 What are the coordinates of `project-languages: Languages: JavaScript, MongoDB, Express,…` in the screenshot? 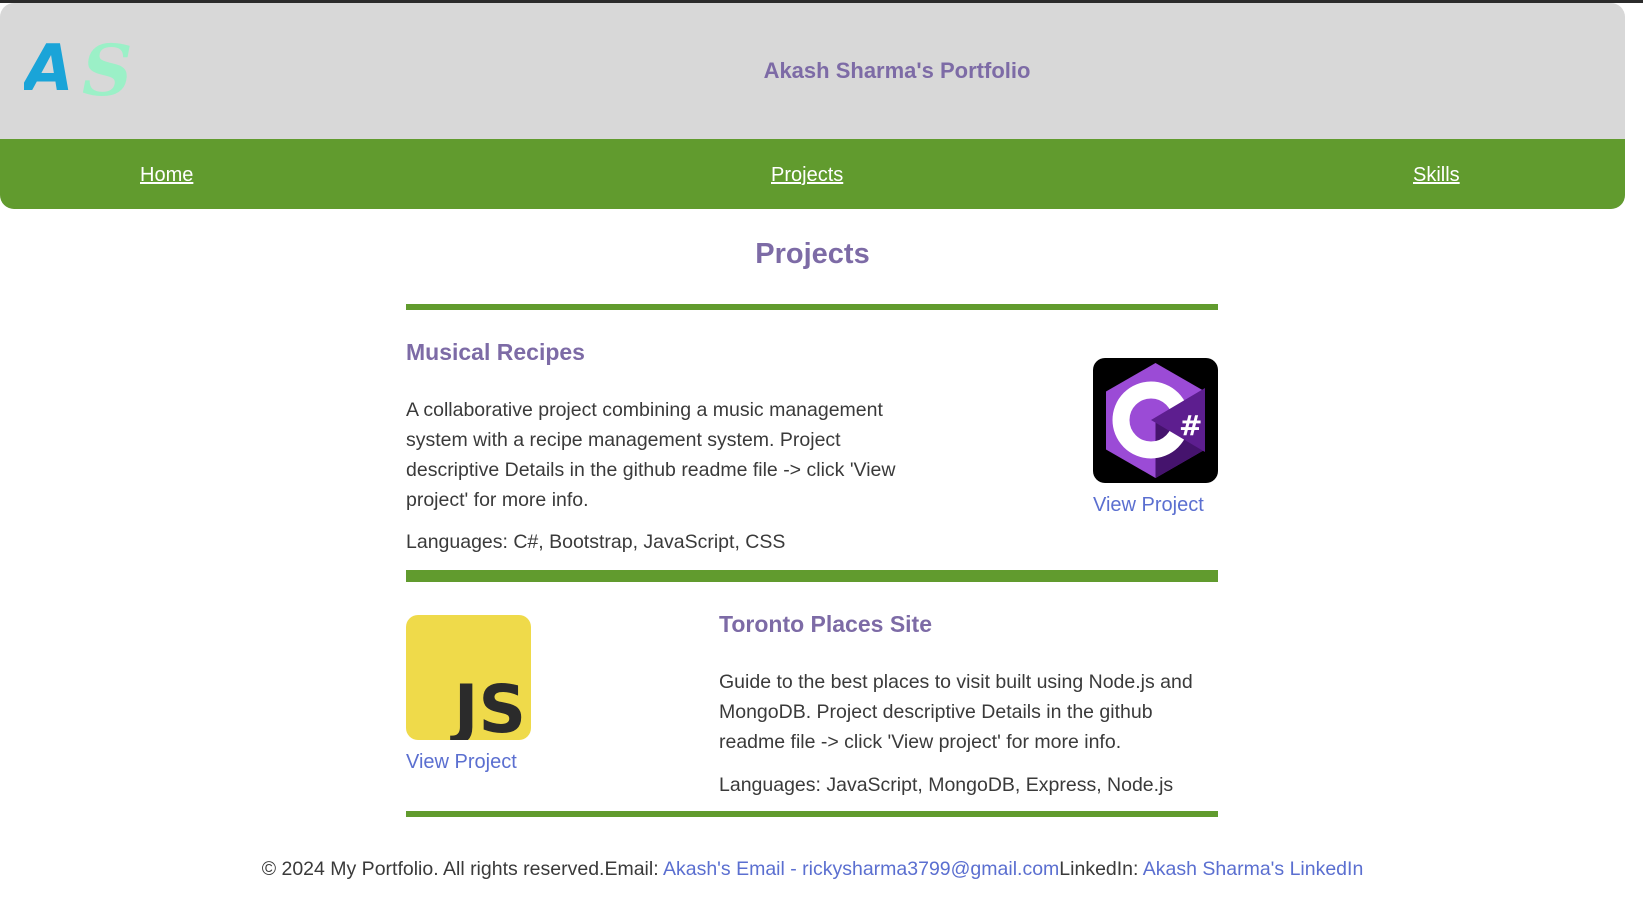 It's located at (946, 785).